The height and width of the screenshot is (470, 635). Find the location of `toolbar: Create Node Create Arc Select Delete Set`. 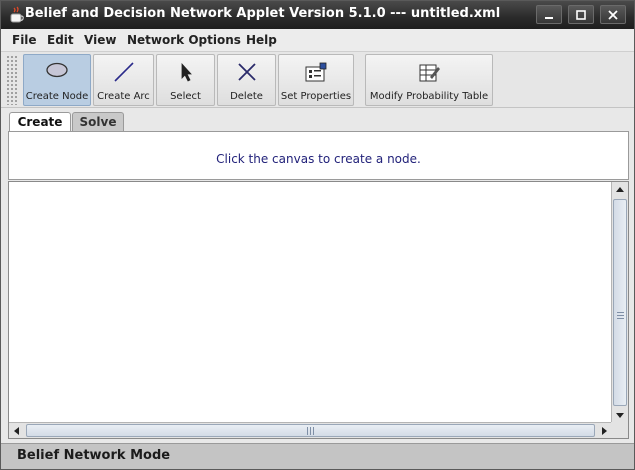

toolbar: Create Node Create Arc Select Delete Set is located at coordinates (317, 79).